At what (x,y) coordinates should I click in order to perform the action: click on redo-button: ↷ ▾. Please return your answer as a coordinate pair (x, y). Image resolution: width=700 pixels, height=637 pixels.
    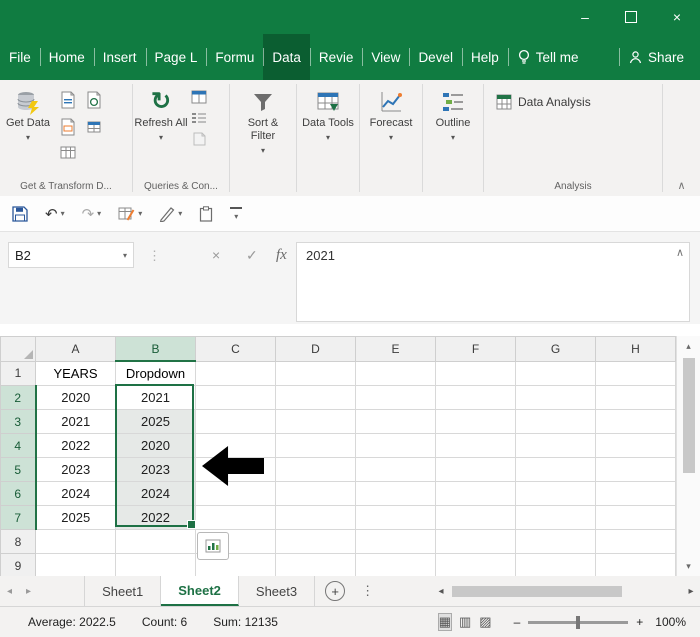
    Looking at the image, I should click on (92, 214).